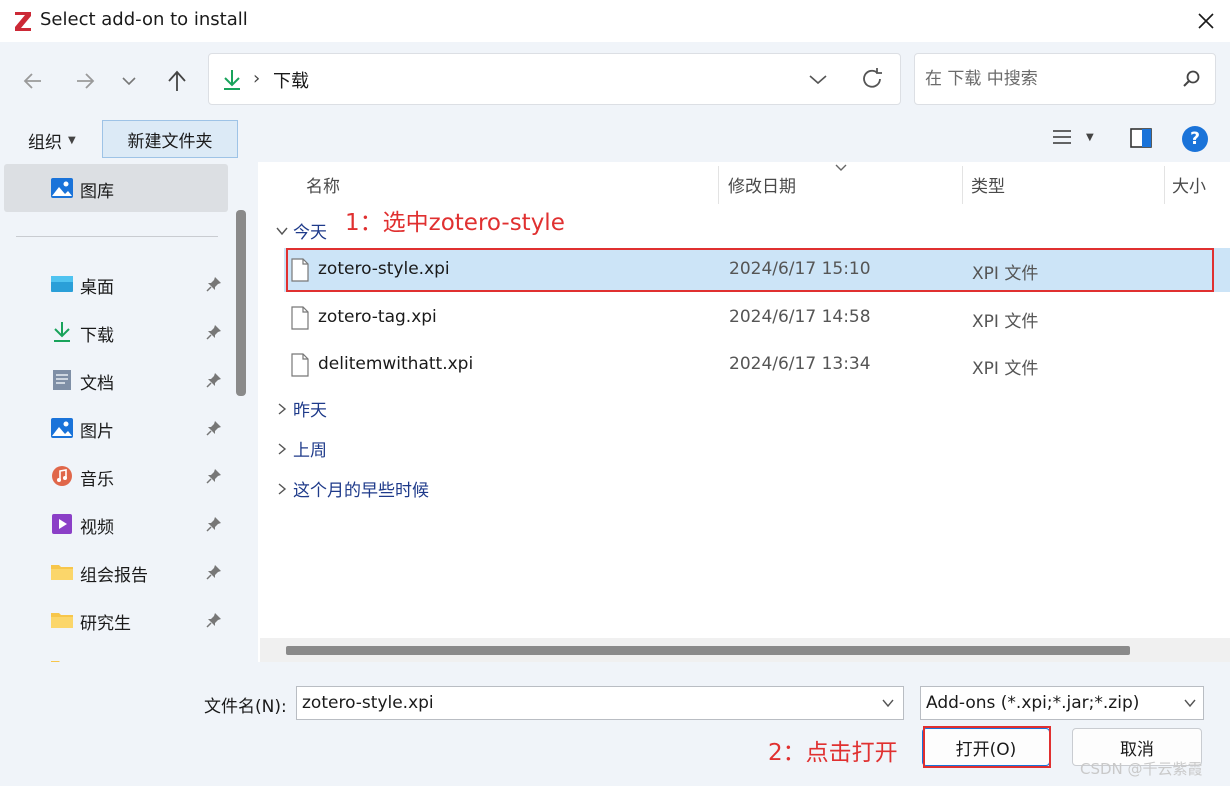 This screenshot has height=786, width=1230. I want to click on filename-combobox, so click(600, 703).